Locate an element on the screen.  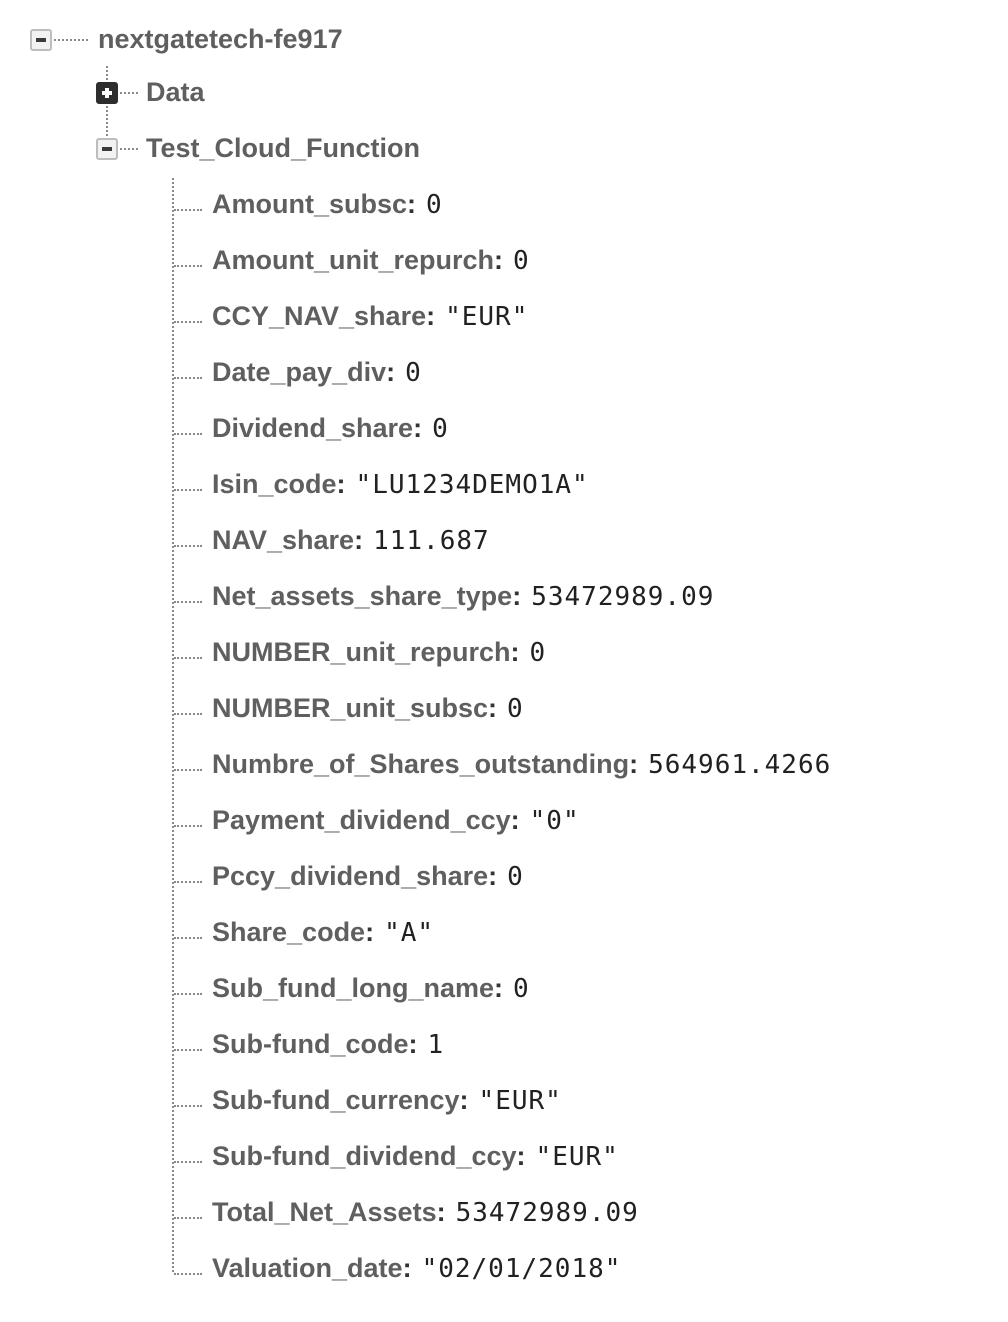
field-row: Sub-fund_code: 1 is located at coordinates (309, 1044).